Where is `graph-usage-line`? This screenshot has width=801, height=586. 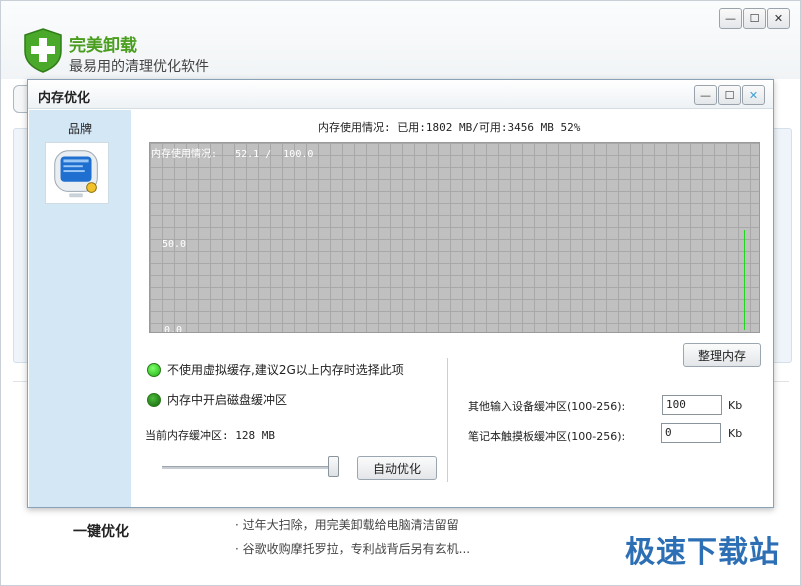 graph-usage-line is located at coordinates (744, 280).